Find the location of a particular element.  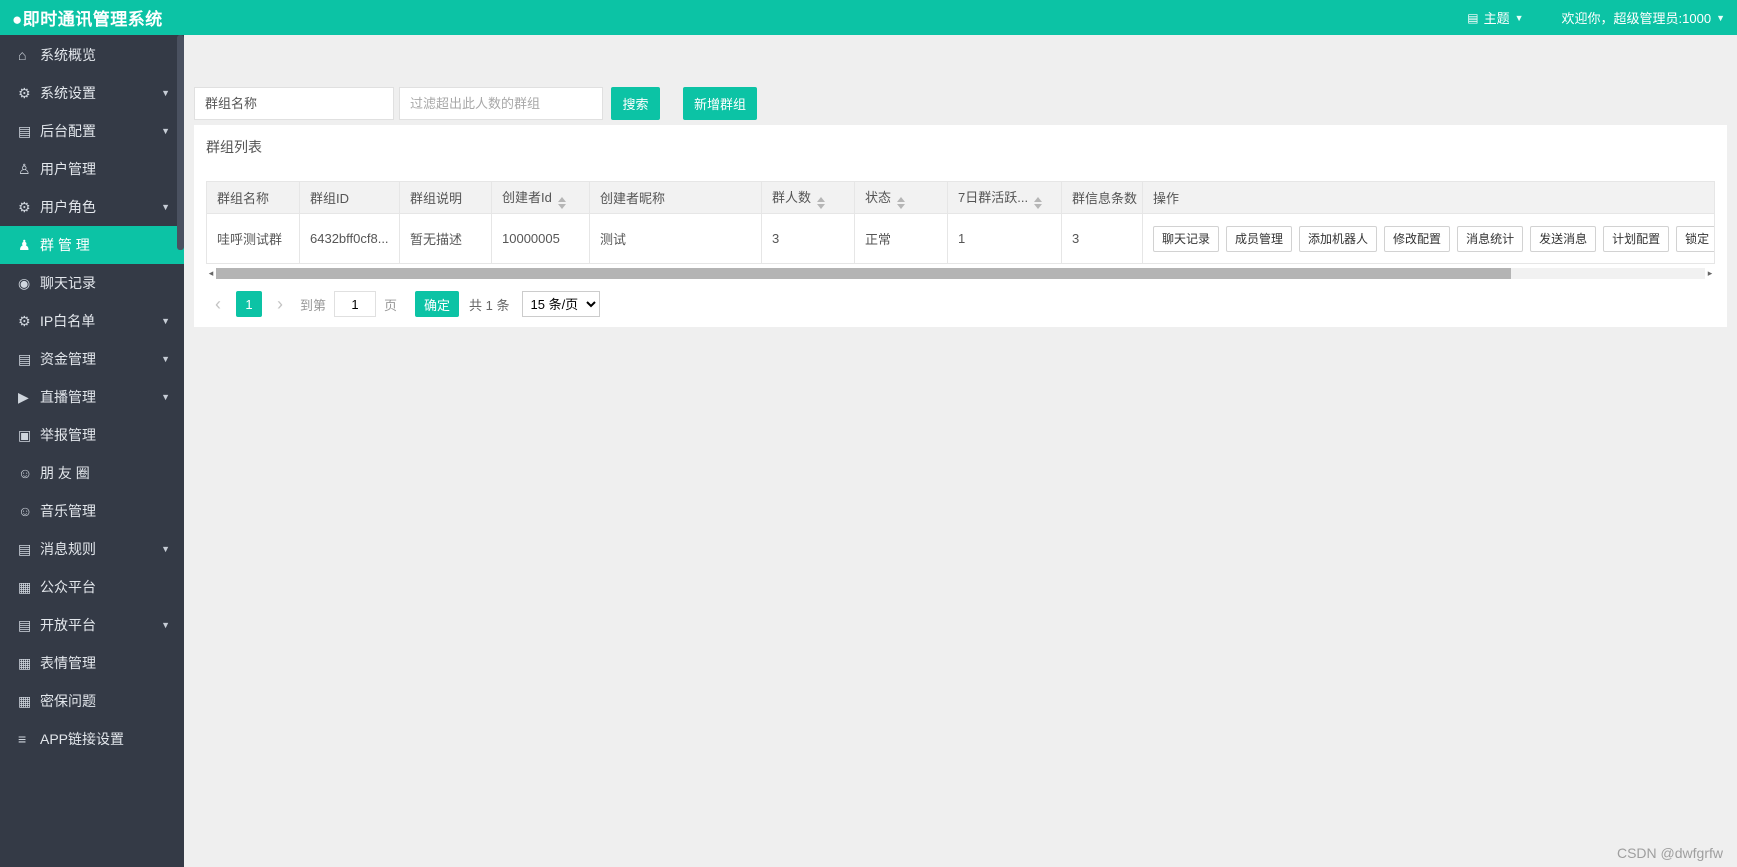

next-page-button: › is located at coordinates (280, 304).